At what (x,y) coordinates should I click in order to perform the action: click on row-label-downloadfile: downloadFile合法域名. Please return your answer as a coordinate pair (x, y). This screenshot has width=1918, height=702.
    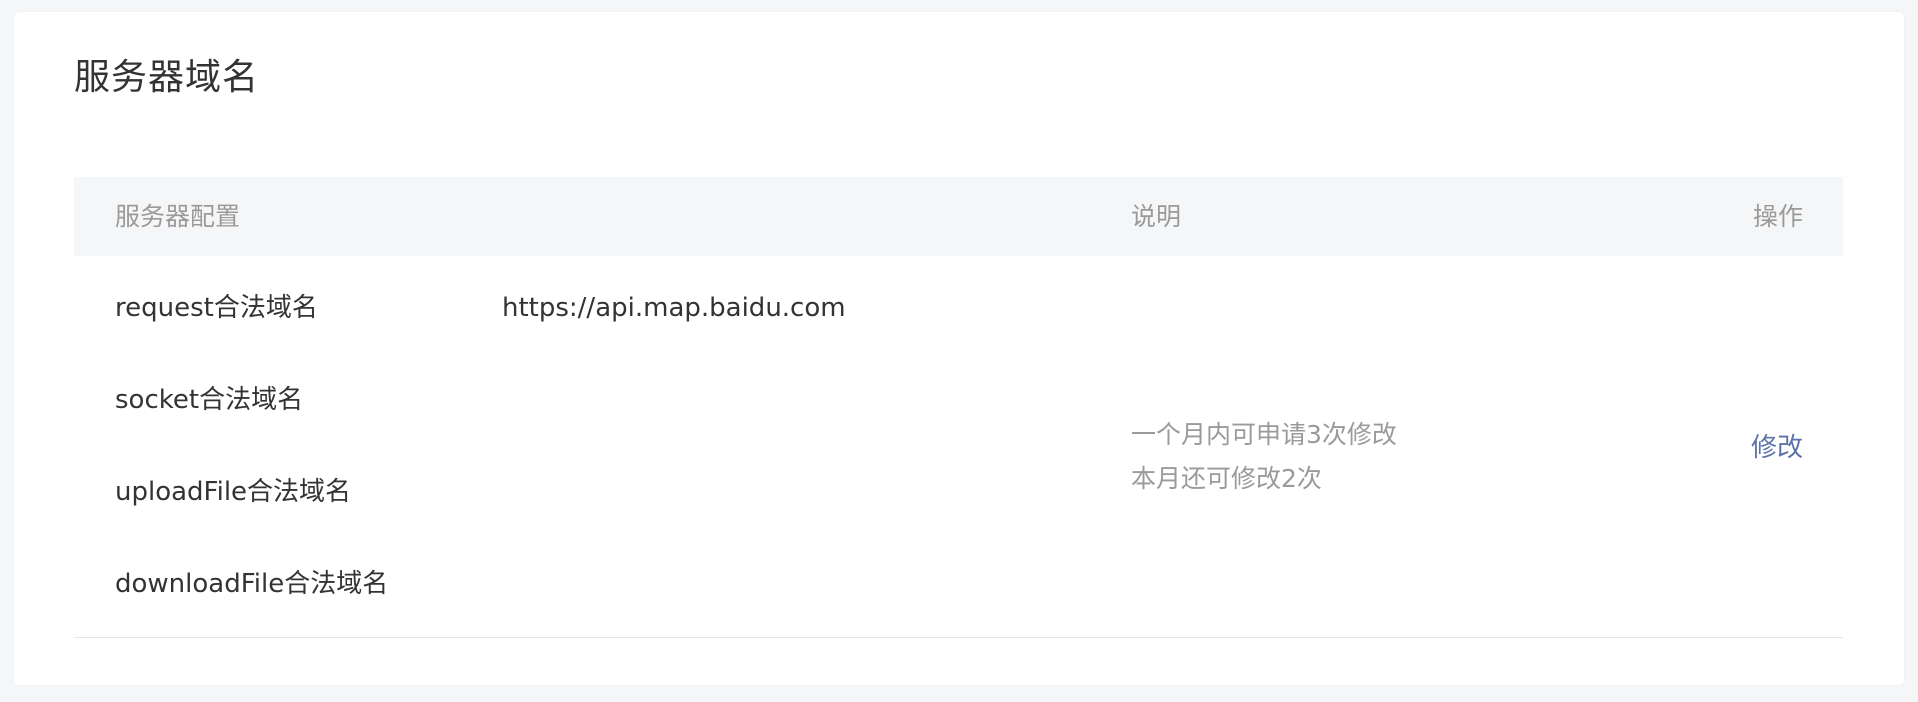
    Looking at the image, I should click on (252, 584).